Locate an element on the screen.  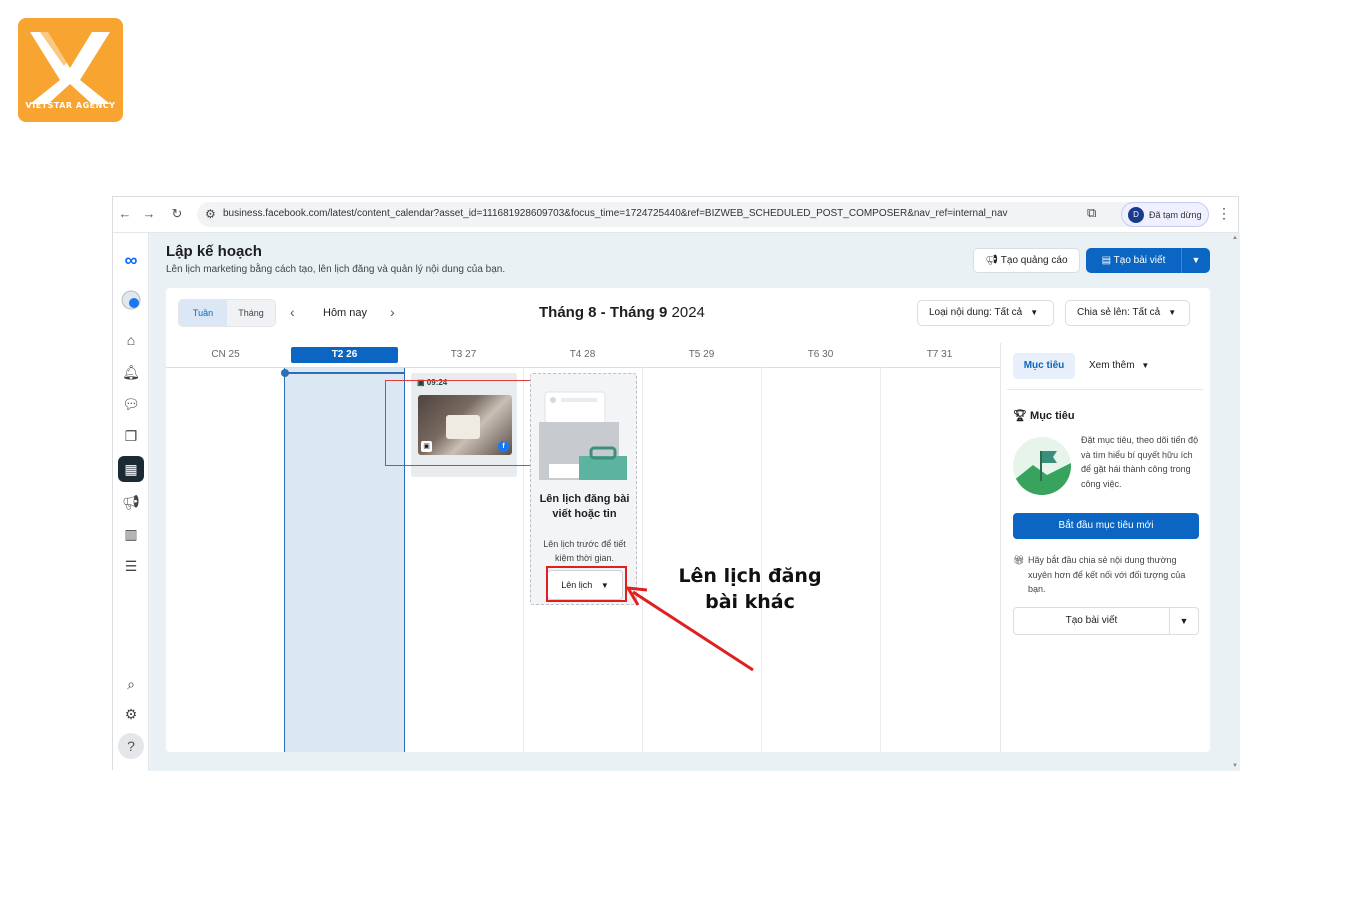
day-header-label: T2 26 is located at coordinates (344, 355).